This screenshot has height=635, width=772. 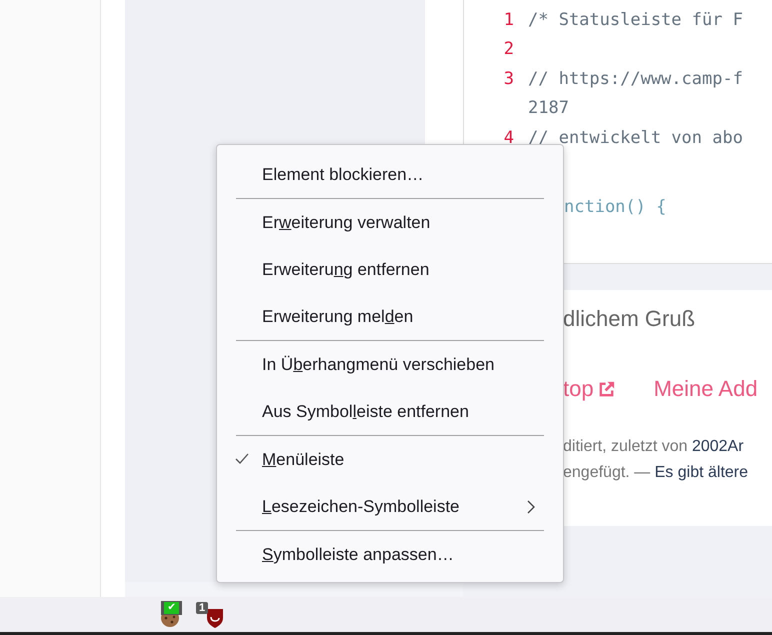 I want to click on meta-text: ditiert, zuletzt von, so click(x=625, y=446).